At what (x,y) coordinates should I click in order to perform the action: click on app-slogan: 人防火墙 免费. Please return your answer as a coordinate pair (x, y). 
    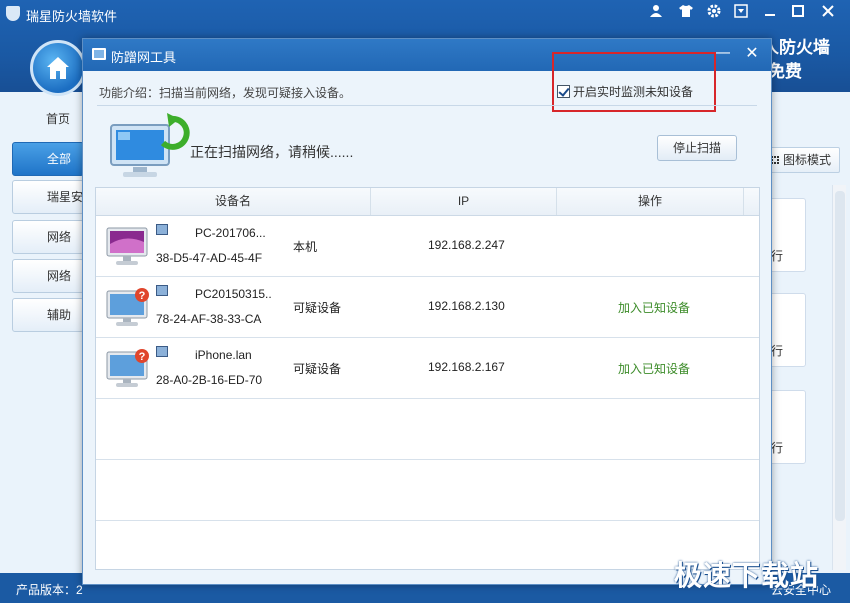
    Looking at the image, I should click on (796, 60).